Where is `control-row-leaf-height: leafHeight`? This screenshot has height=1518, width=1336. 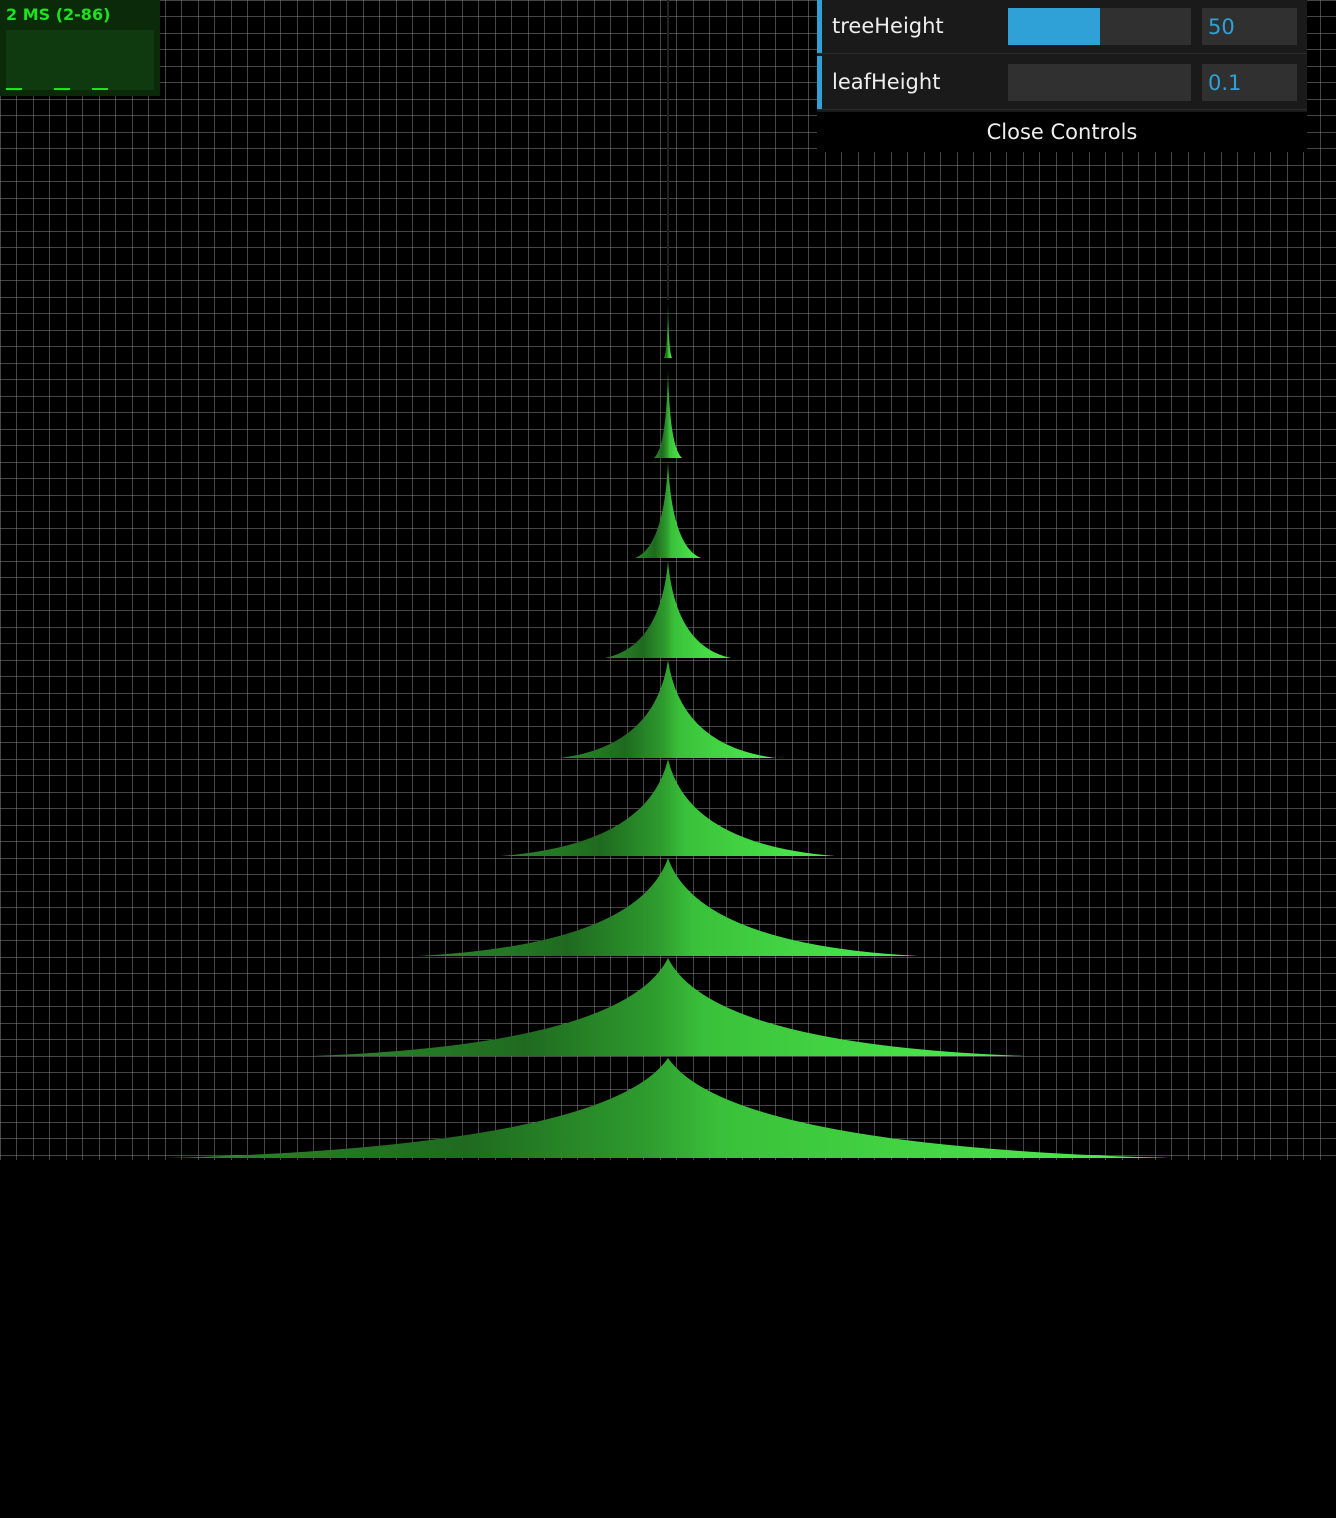 control-row-leaf-height: leafHeight is located at coordinates (1062, 83).